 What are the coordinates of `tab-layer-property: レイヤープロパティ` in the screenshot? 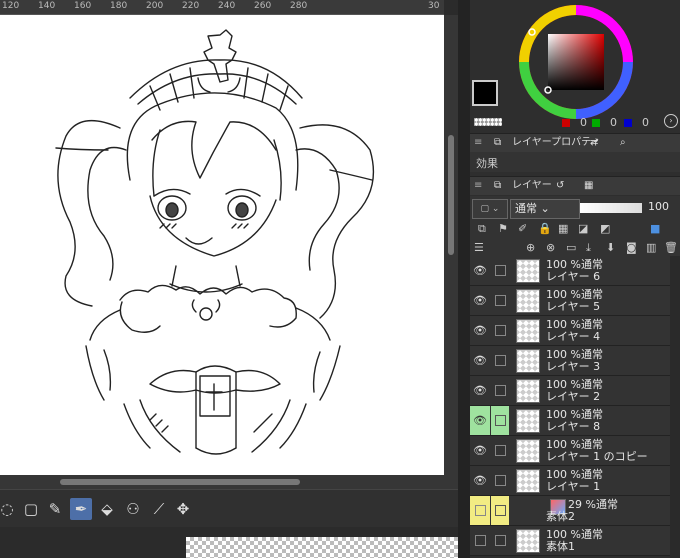 It's located at (556, 143).